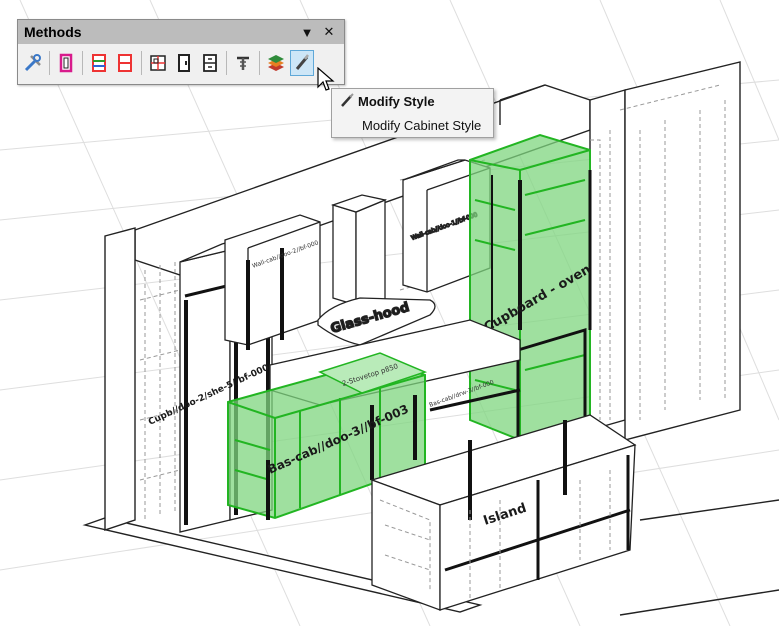 This screenshot has width=779, height=626. I want to click on door-icon, so click(184, 63).